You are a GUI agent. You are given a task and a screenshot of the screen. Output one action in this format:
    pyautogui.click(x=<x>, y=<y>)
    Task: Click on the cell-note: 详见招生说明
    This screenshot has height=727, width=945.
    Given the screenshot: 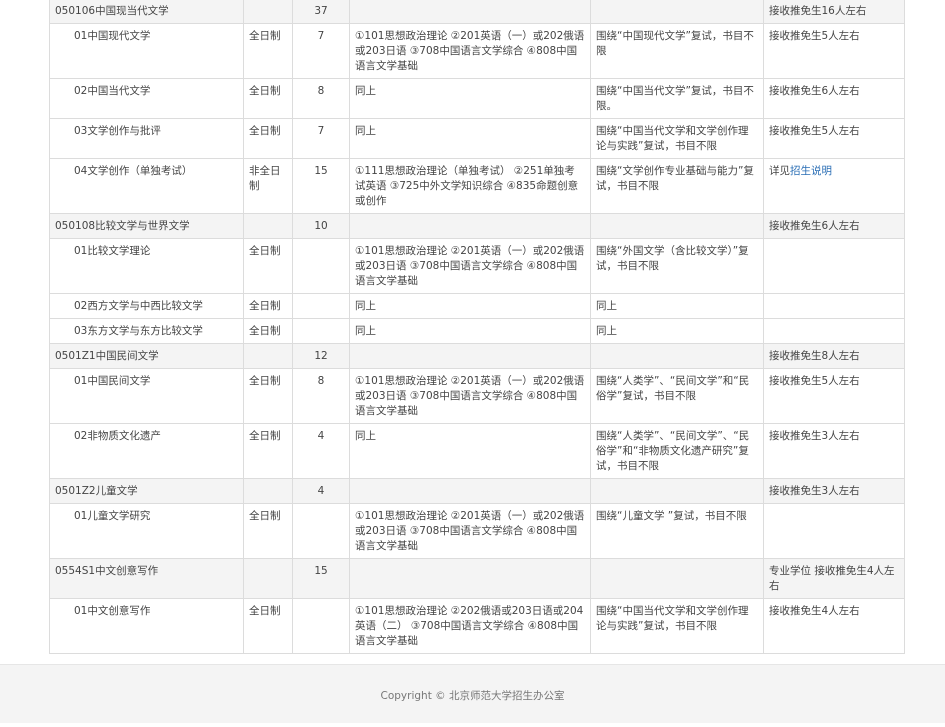 What is the action you would take?
    pyautogui.click(x=834, y=186)
    